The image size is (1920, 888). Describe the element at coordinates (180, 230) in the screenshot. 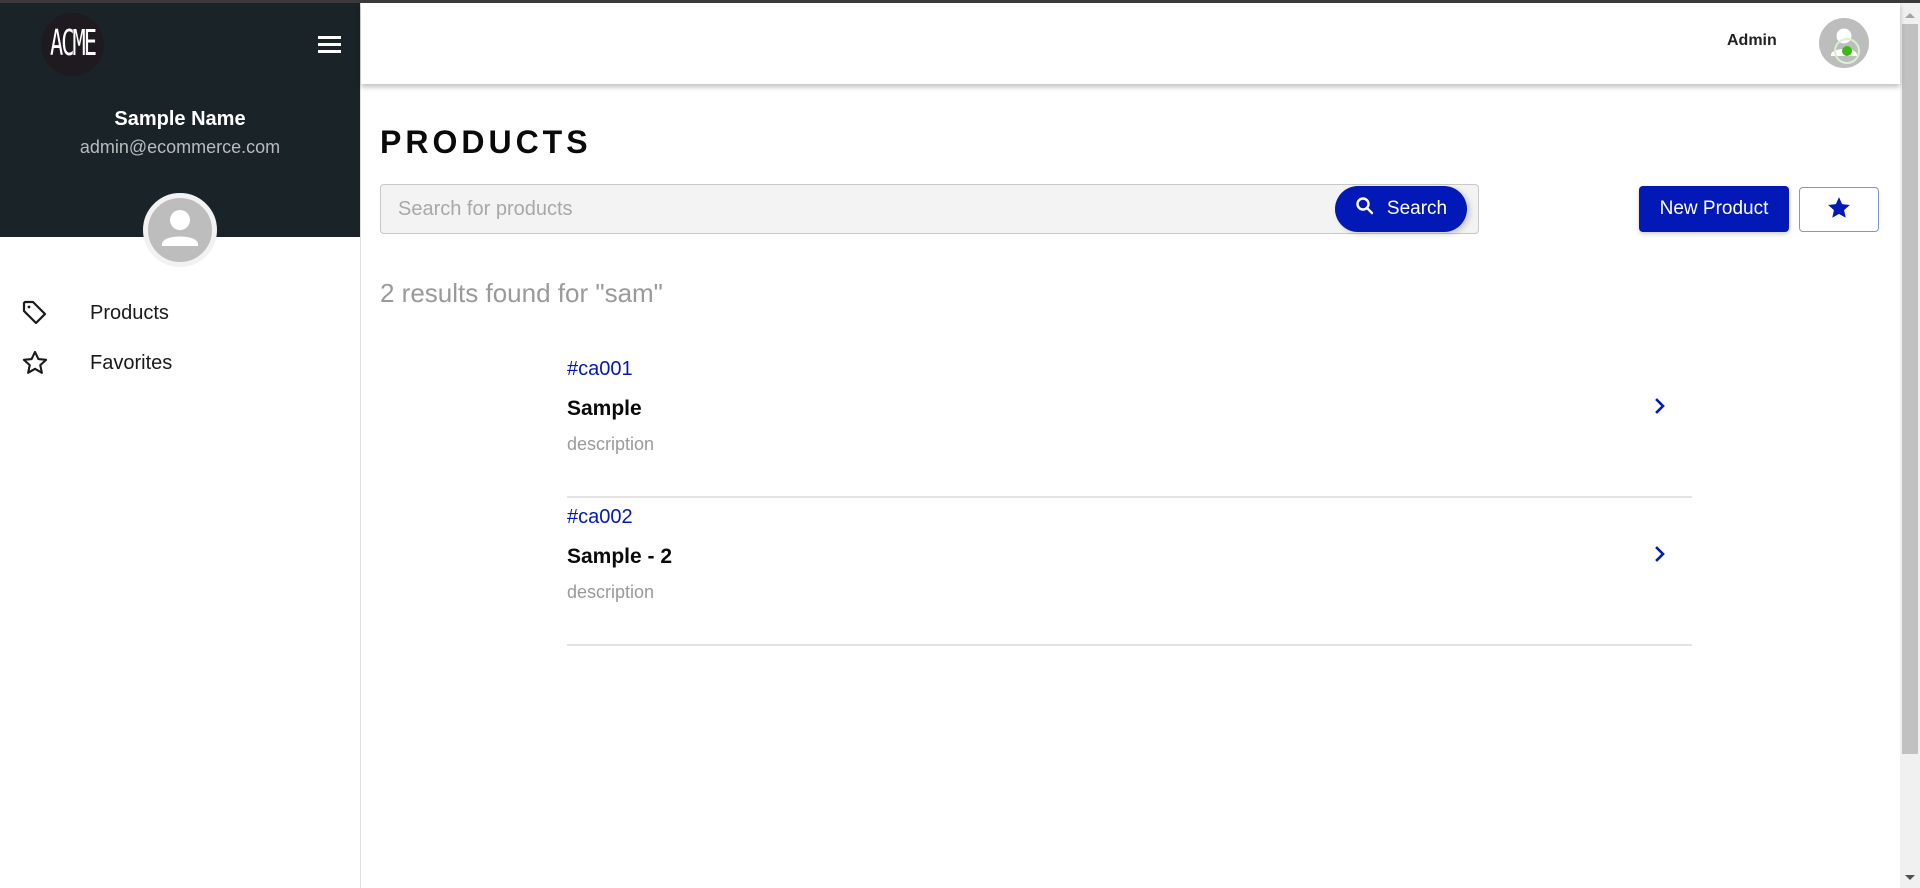

I see `user-avatar-icon` at that location.